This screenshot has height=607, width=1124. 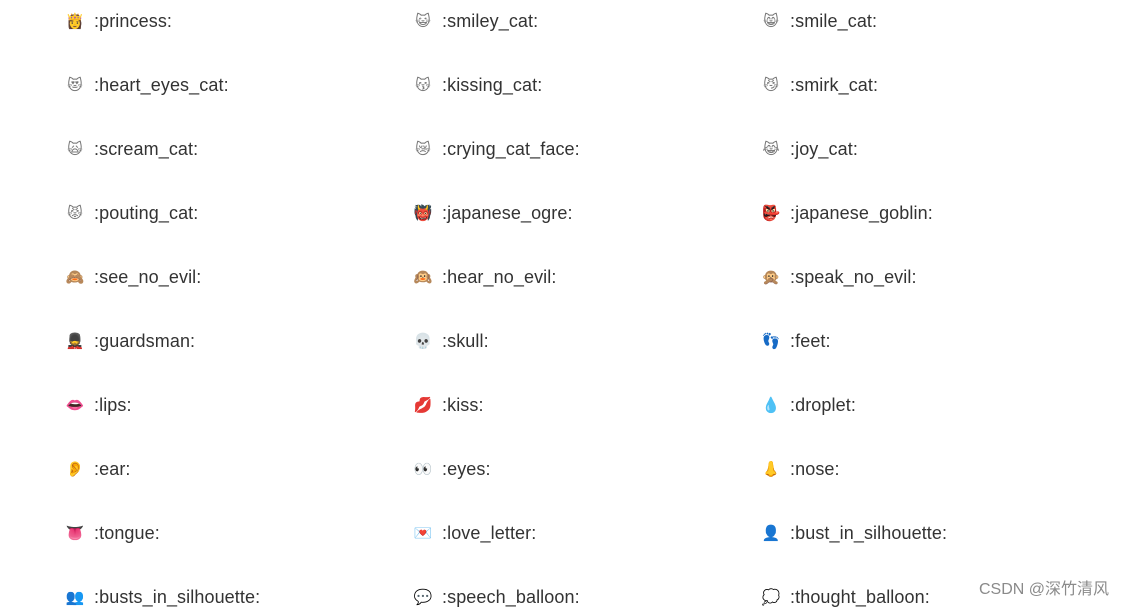 What do you see at coordinates (853, 277) in the screenshot?
I see `emoji-code: :speak_no_evil:` at bounding box center [853, 277].